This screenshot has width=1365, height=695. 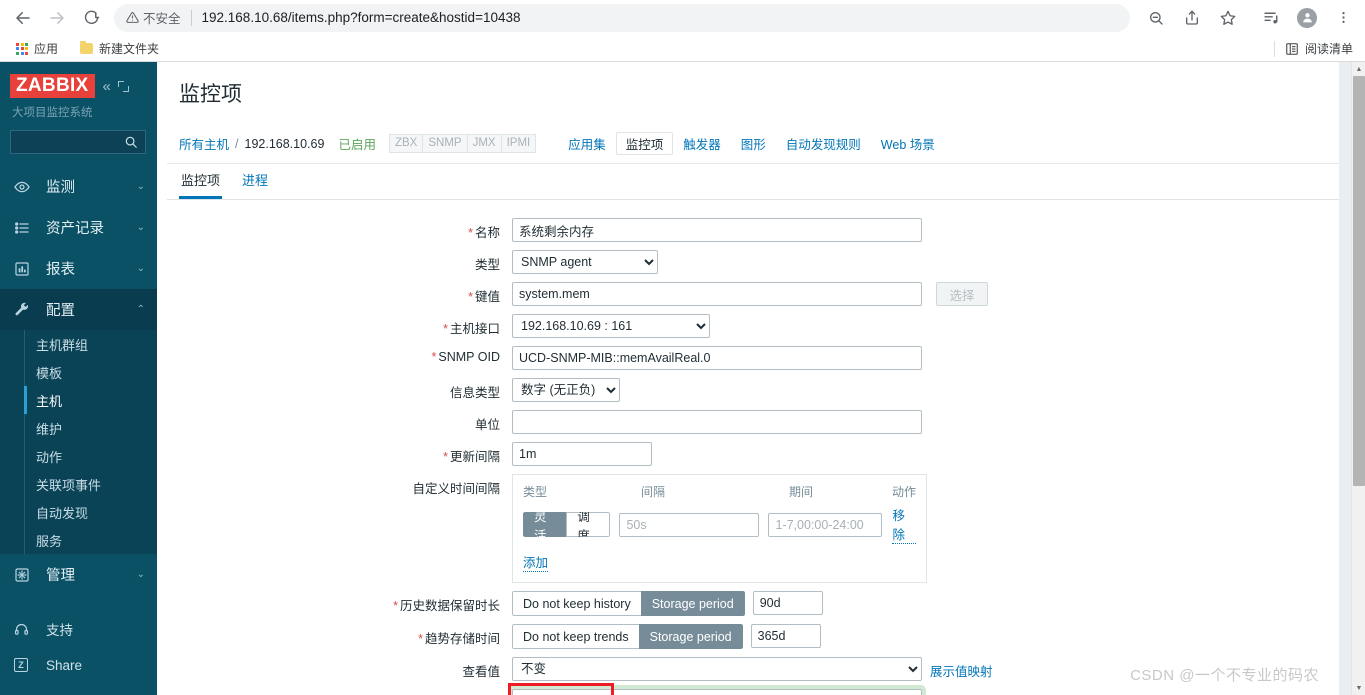 I want to click on tab-items: 监控项, so click(x=644, y=143).